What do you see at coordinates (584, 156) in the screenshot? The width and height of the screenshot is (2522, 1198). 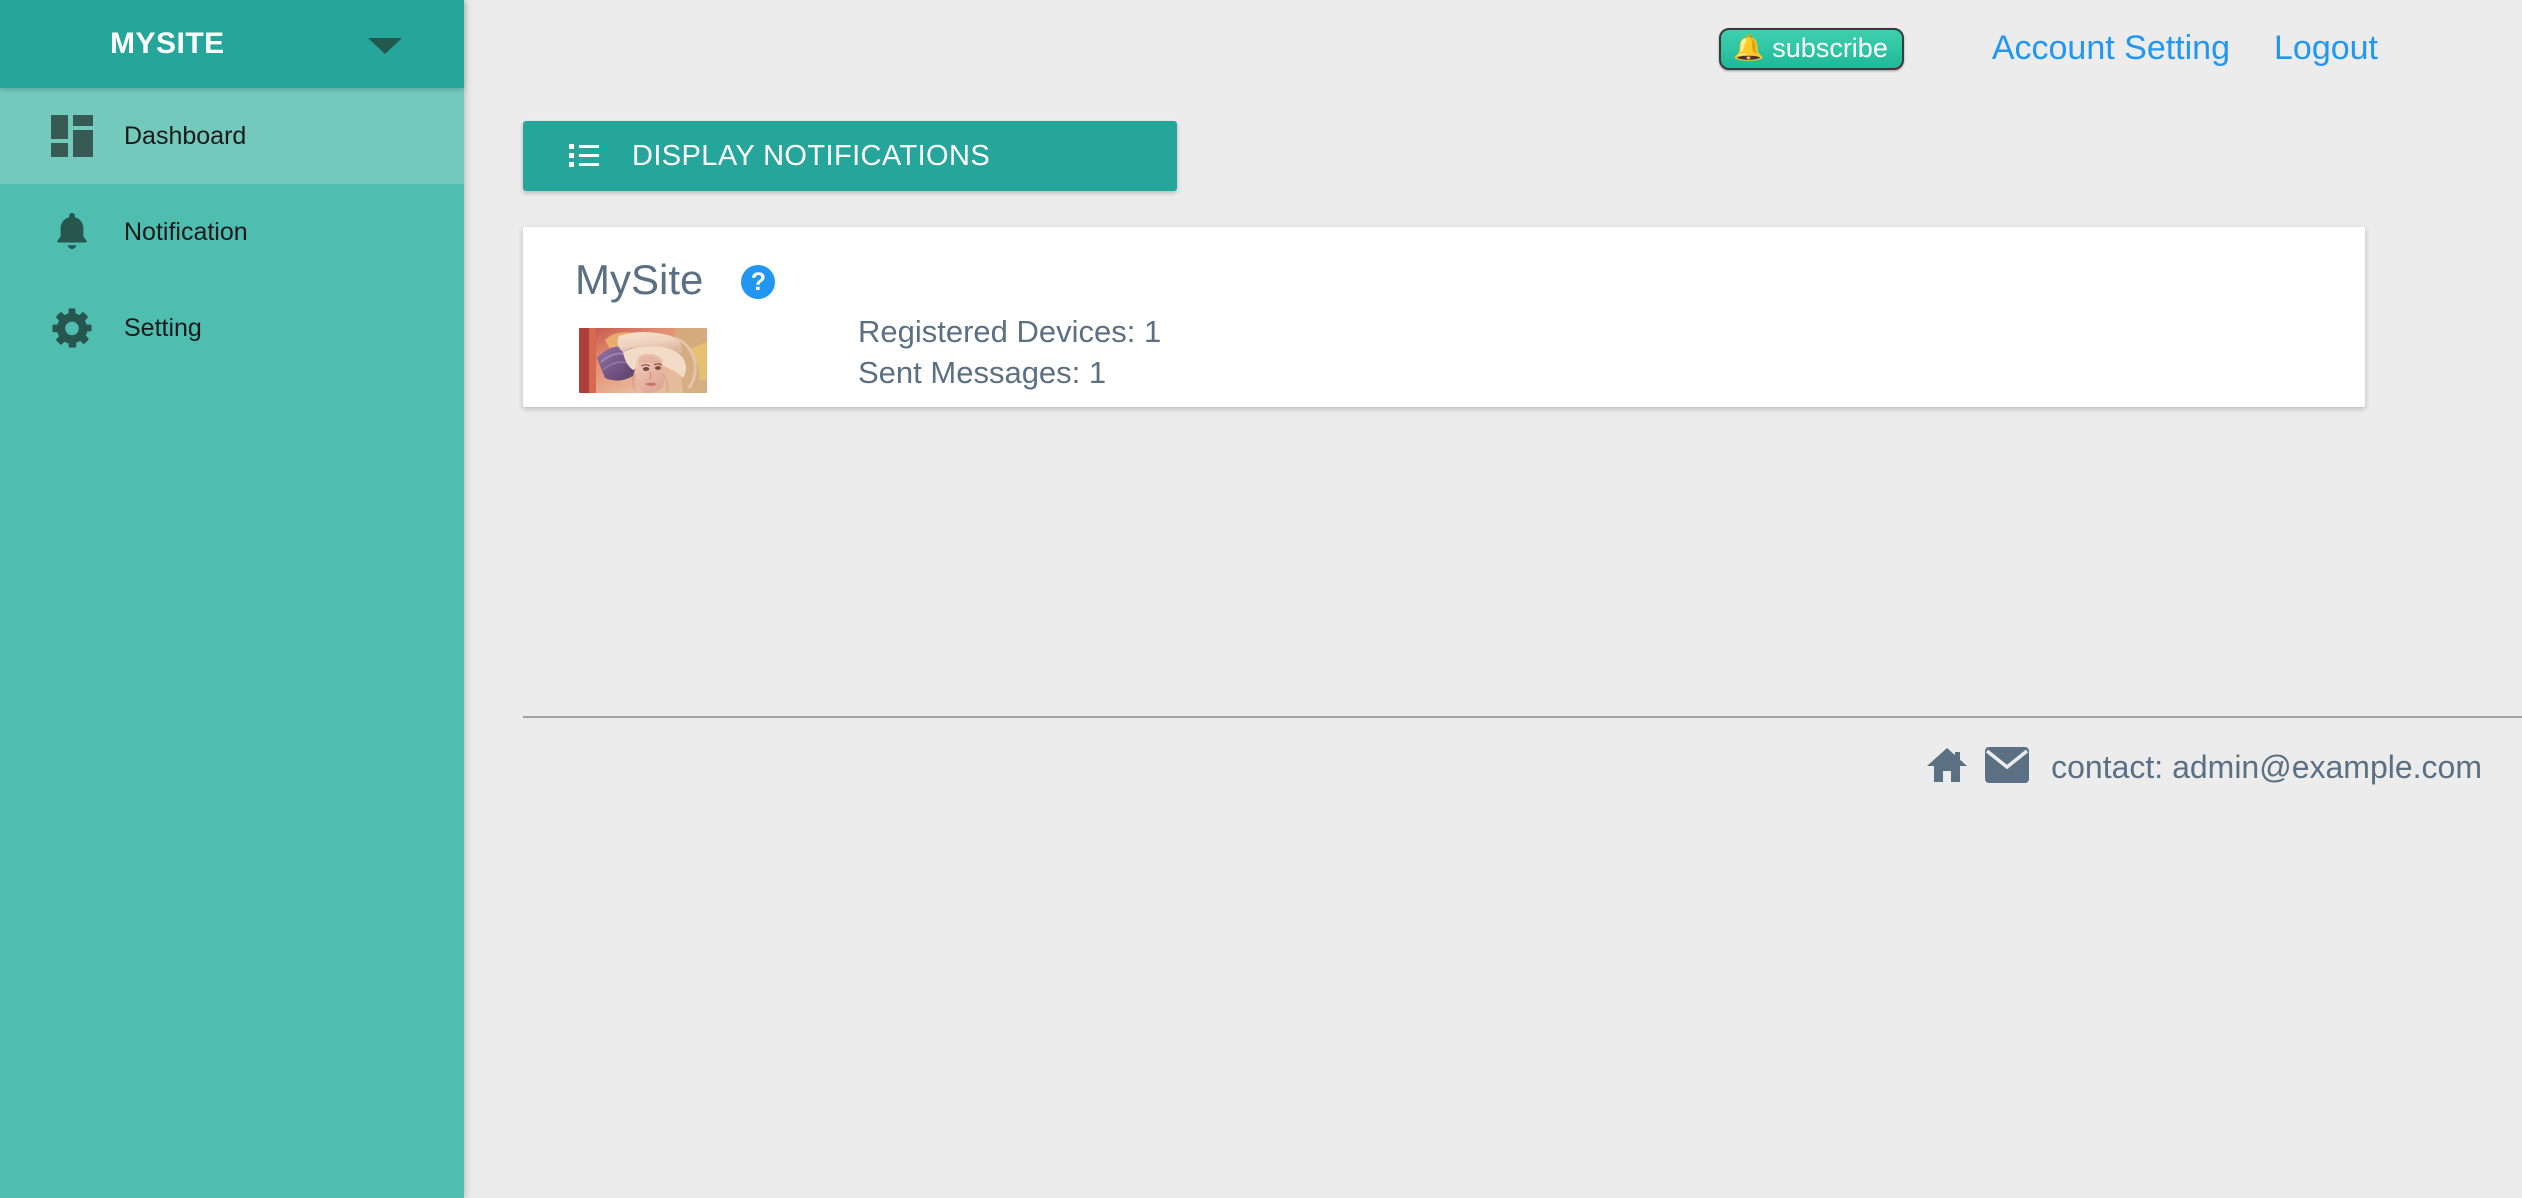 I see `list-icon` at bounding box center [584, 156].